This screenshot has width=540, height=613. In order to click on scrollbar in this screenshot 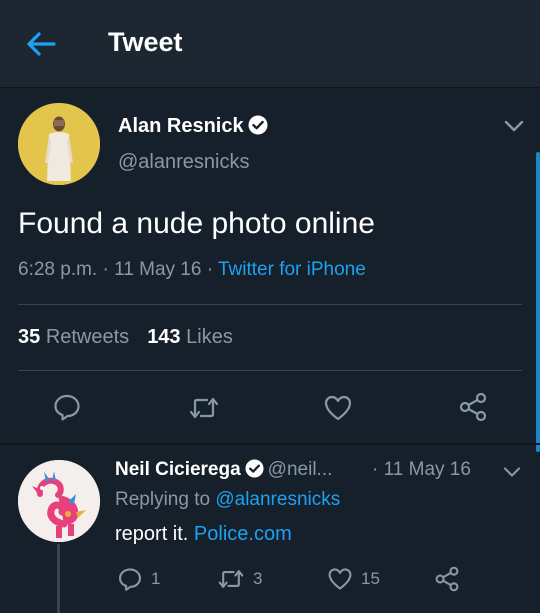, I will do `click(538, 302)`.